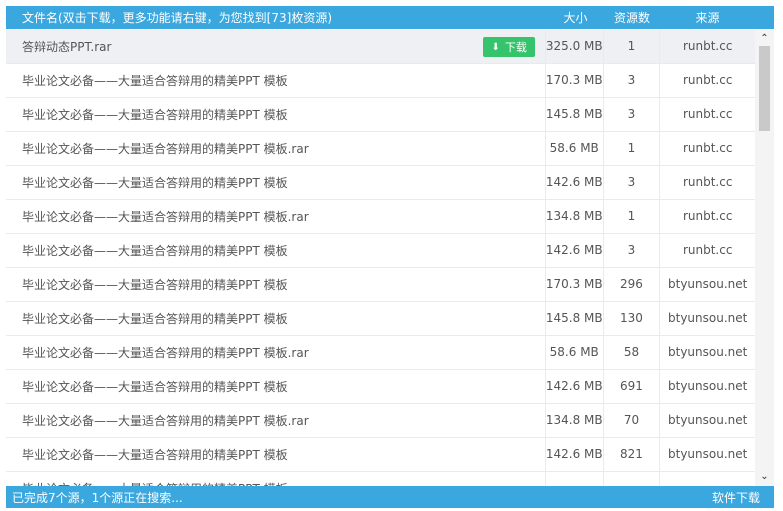  I want to click on resource-count: 70, so click(631, 420).